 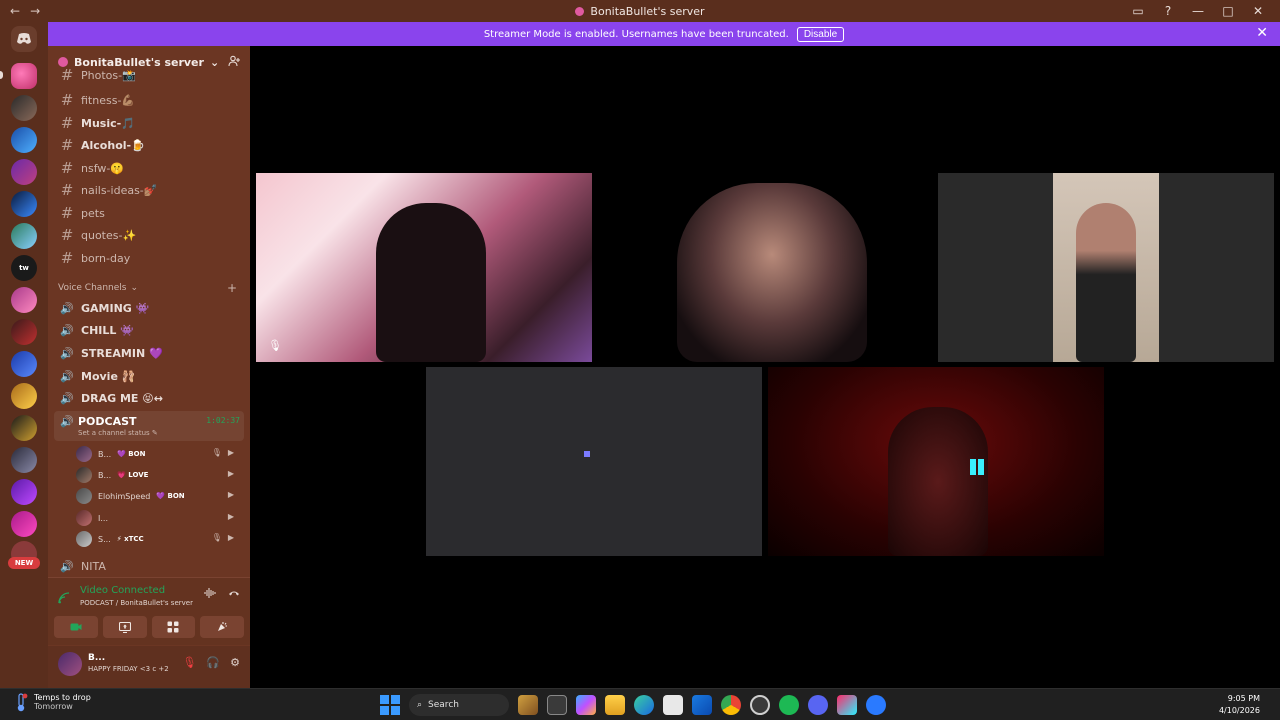 I want to click on channel-nails-ideas: # nails-ideas-💅🏽, so click(x=149, y=190).